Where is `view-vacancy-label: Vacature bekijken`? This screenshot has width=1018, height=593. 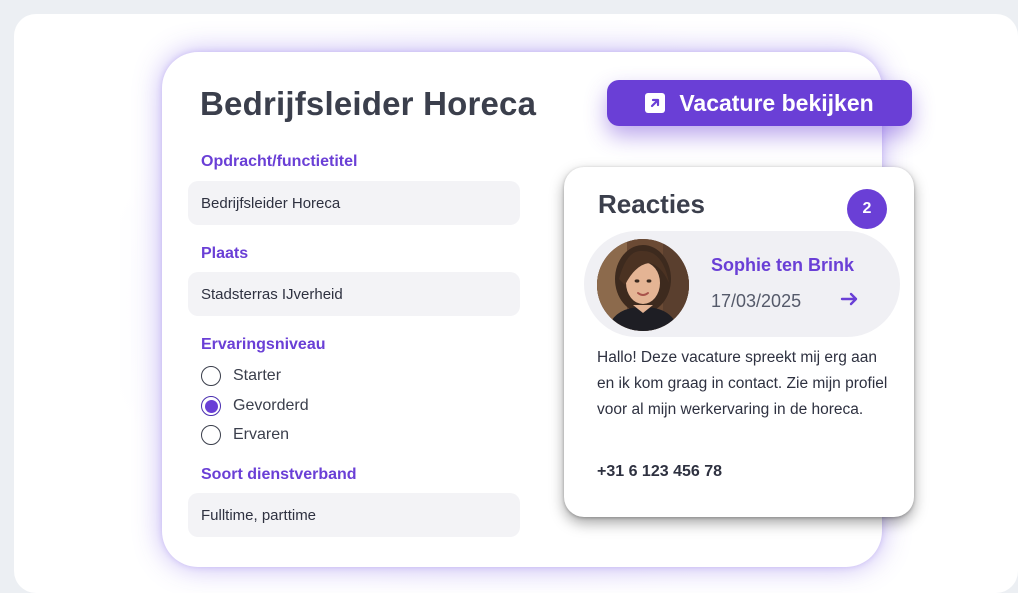 view-vacancy-label: Vacature bekijken is located at coordinates (776, 102).